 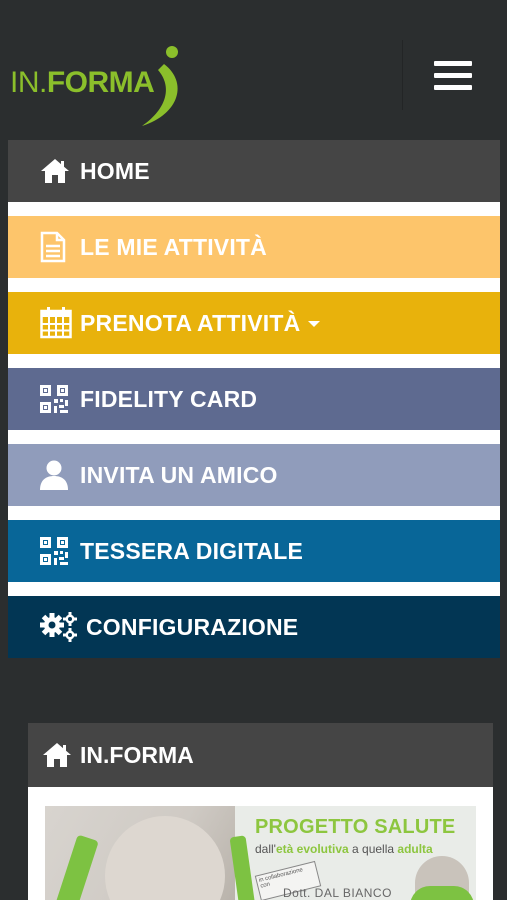 I want to click on calendar-icon, so click(x=57, y=323).